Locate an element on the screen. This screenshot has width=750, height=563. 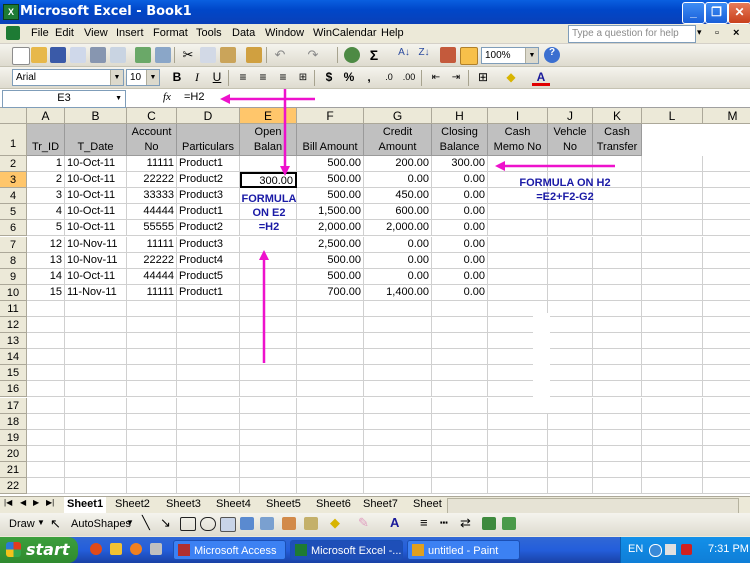
table-cell: 44444 is located at coordinates (152, 276).